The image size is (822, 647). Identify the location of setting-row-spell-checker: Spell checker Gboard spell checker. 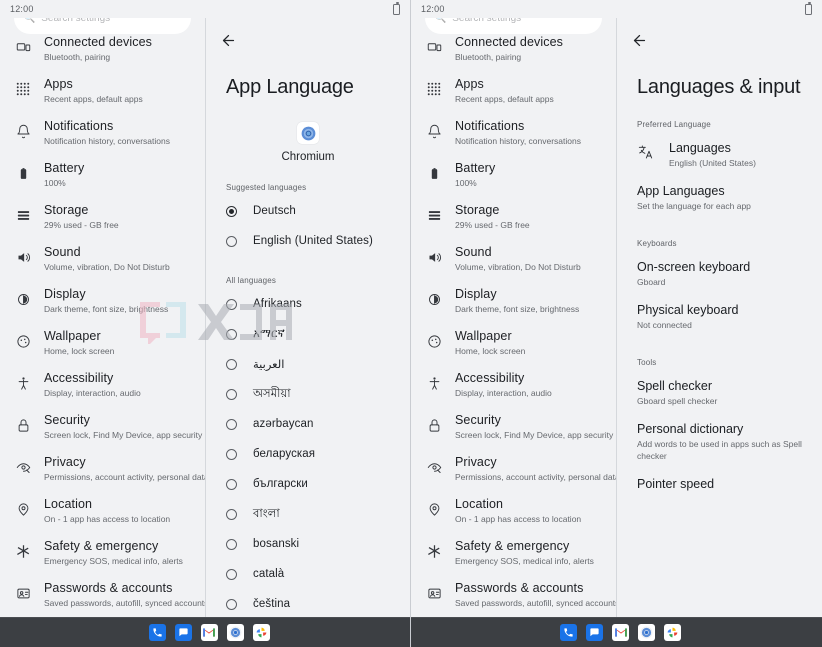
(719, 392).